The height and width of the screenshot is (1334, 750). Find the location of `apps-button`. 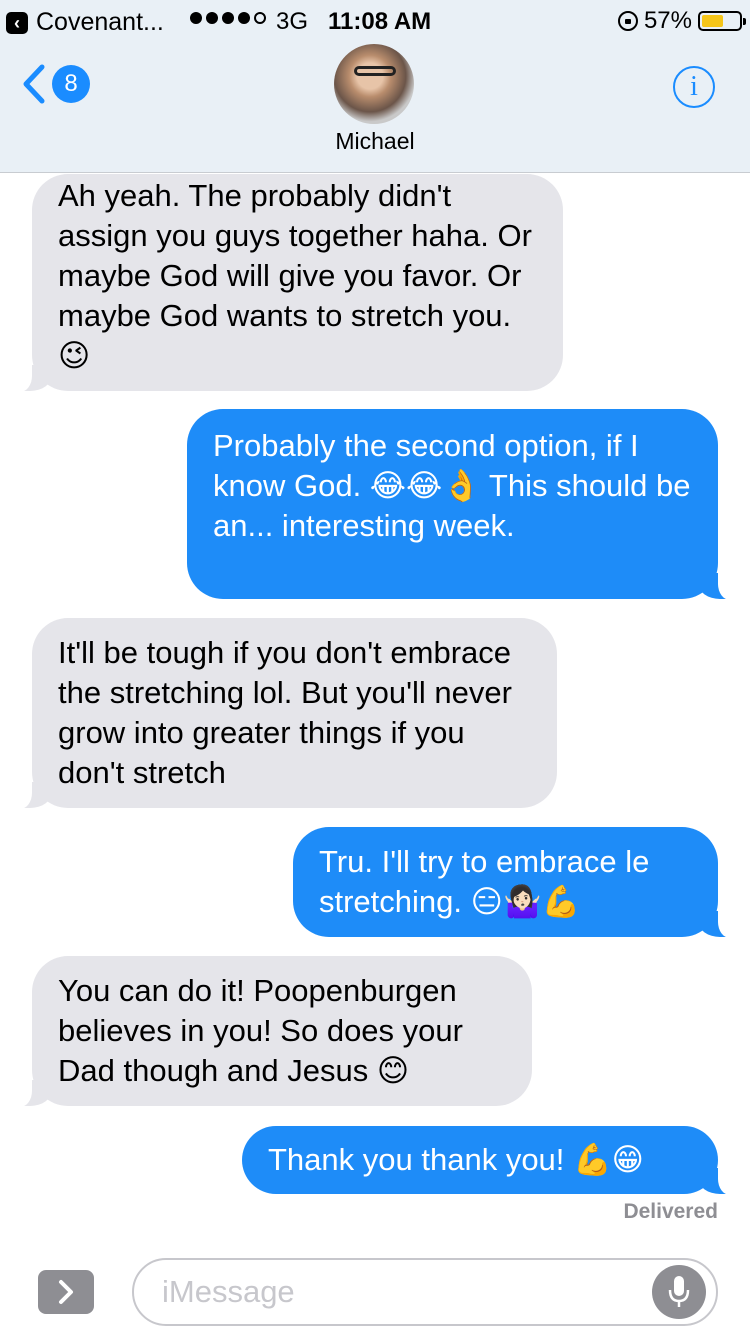

apps-button is located at coordinates (66, 1292).